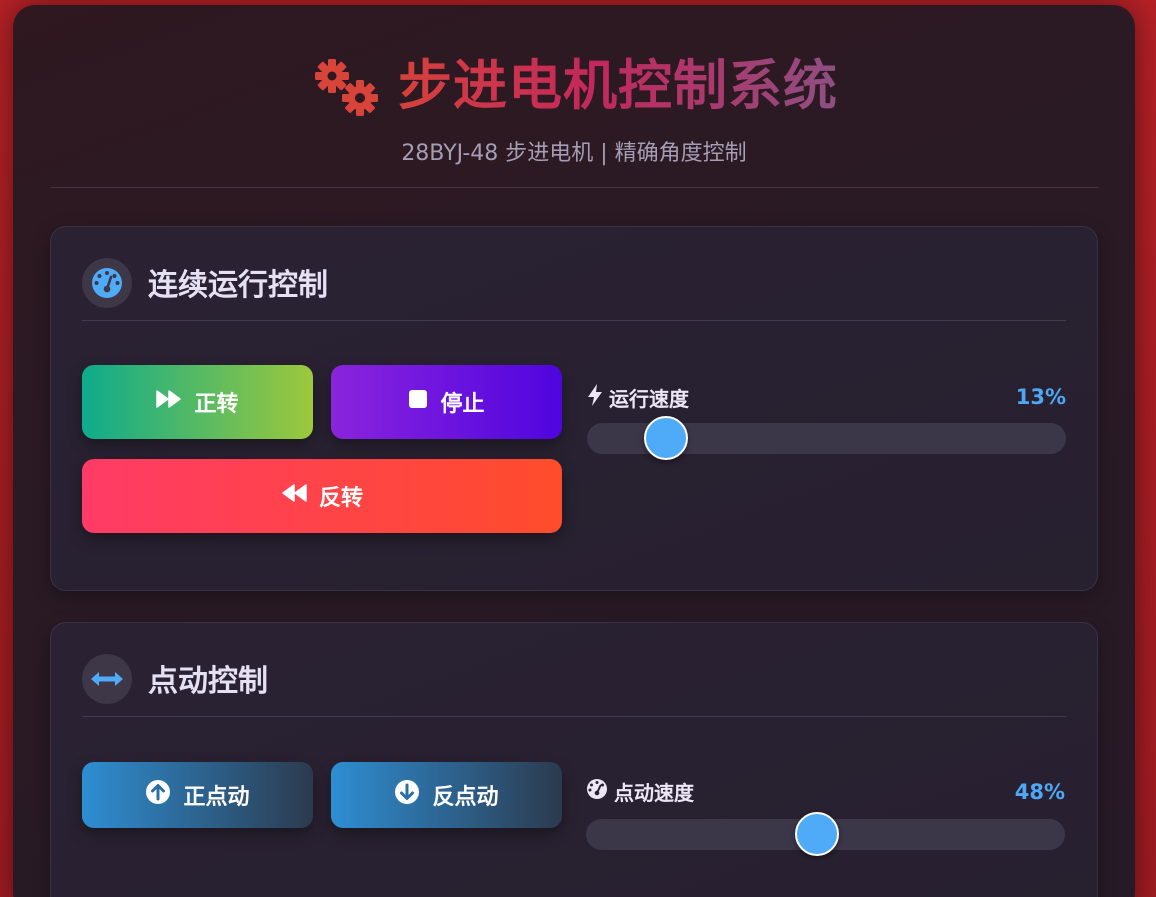 The width and height of the screenshot is (1156, 897). Describe the element at coordinates (465, 797) in the screenshot. I see `jog-reverse-label: 反点动` at that location.